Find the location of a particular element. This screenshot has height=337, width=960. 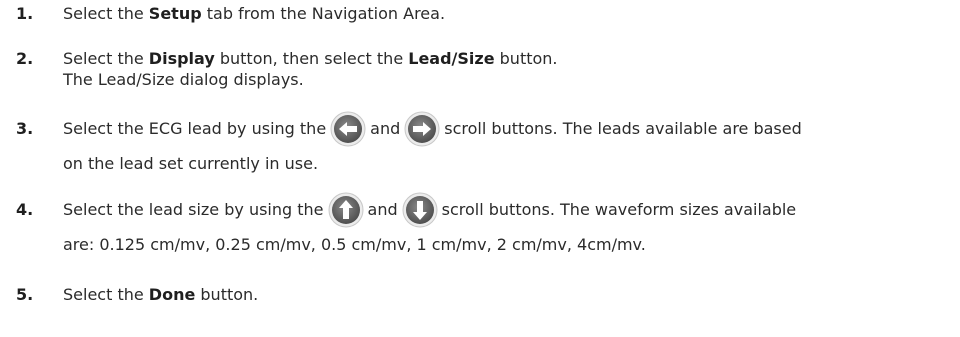

step-number: 4. is located at coordinates (25, 209).